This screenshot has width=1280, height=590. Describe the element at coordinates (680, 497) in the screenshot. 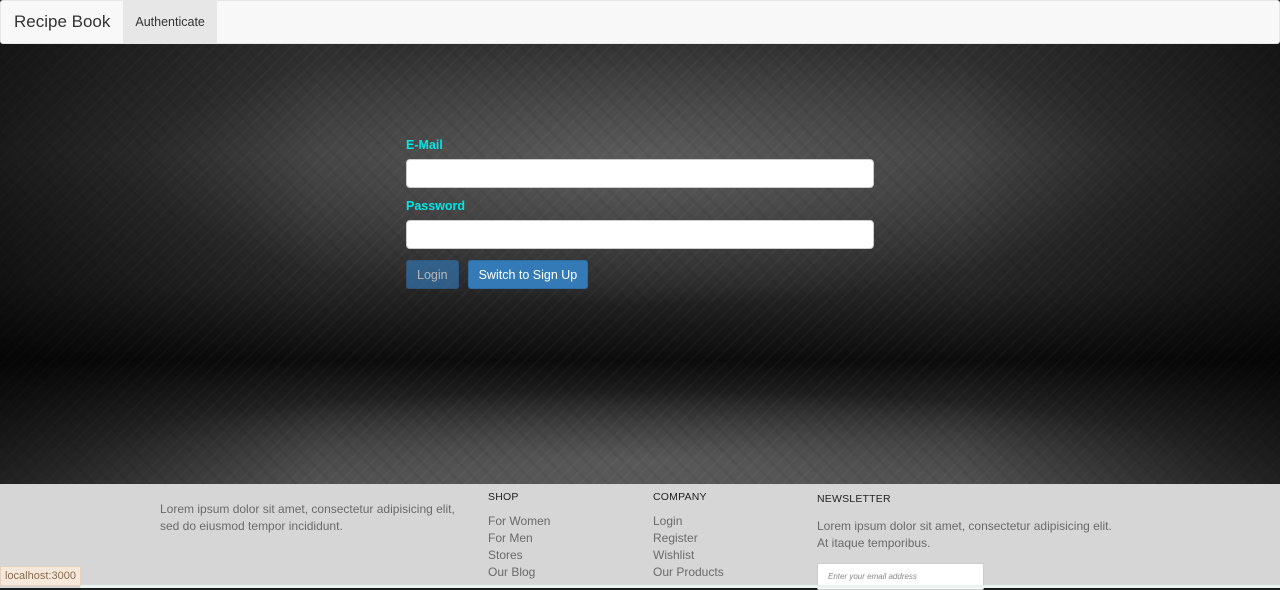

I see `footer-company-heading: COMPANY` at that location.